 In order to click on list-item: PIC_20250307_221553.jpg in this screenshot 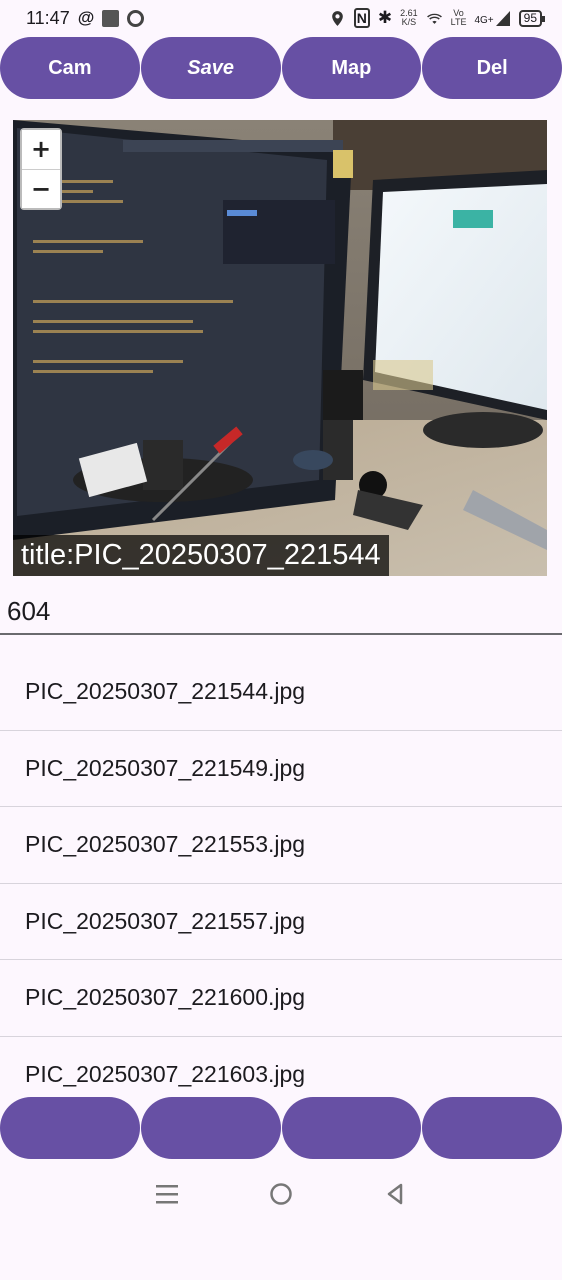, I will do `click(281, 845)`.